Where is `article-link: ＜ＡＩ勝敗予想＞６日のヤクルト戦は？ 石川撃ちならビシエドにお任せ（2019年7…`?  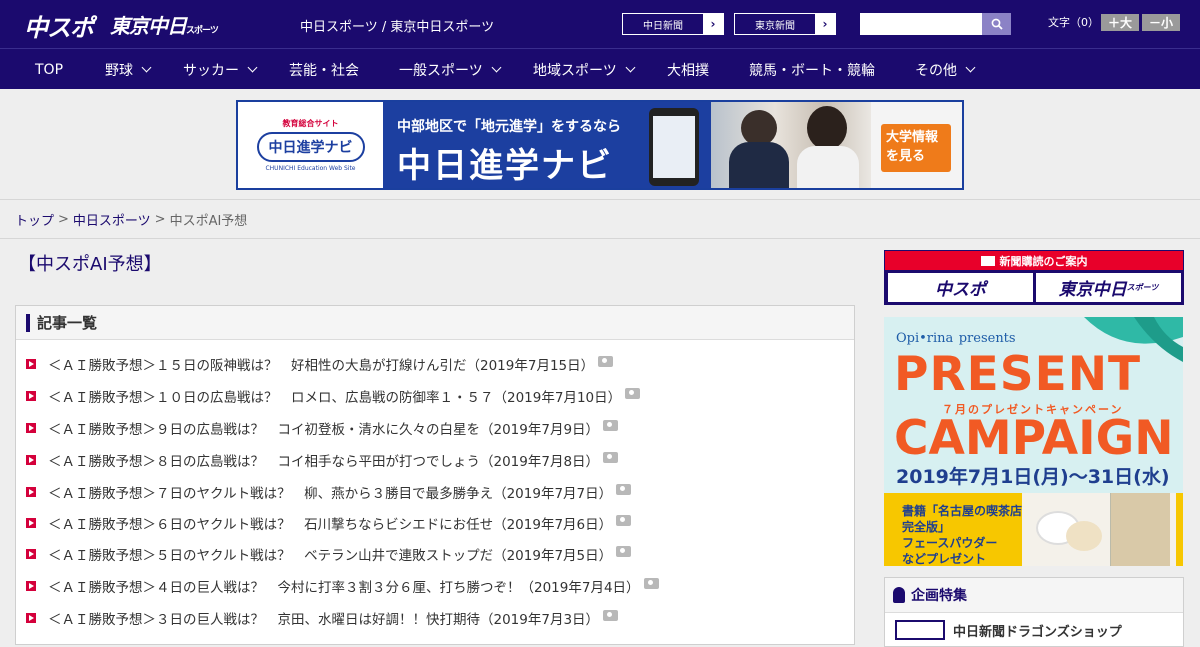 article-link: ＜ＡＩ勝敗予想＞６日のヤクルト戦は？ 石川撃ちならビシエドにお任せ（2019年7… is located at coordinates (330, 523).